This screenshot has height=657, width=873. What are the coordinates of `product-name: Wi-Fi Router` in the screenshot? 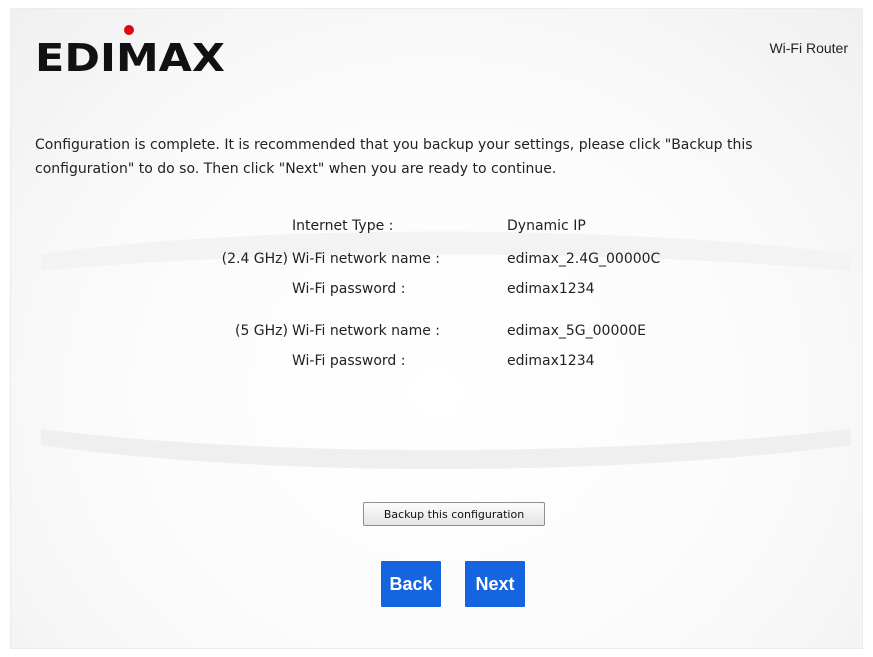 It's located at (808, 48).